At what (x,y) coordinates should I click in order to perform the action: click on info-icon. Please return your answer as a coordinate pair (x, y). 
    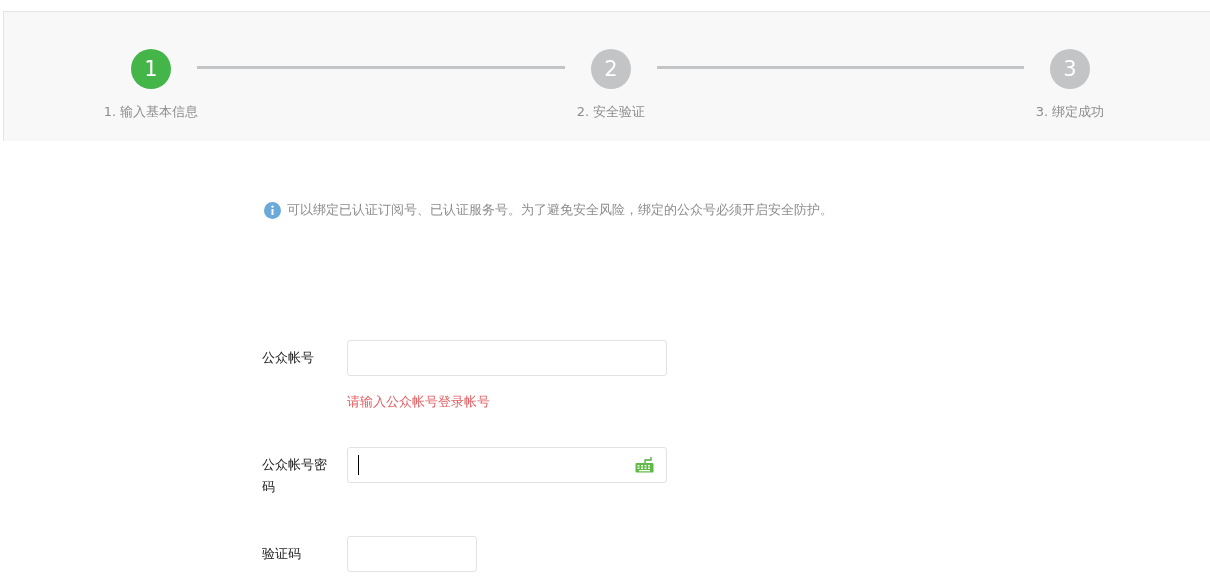
    Looking at the image, I should click on (272, 210).